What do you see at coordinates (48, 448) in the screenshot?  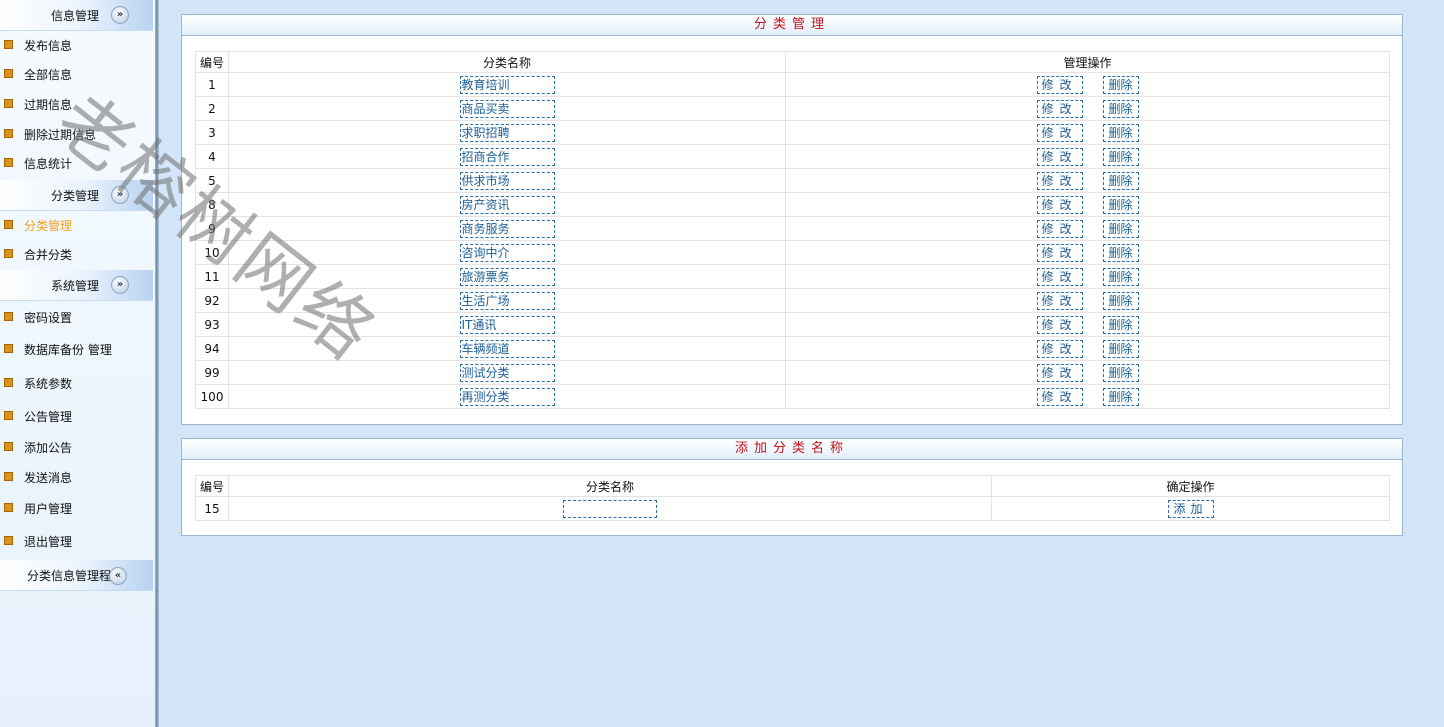 I see `sidebar-item-label: 添加公告` at bounding box center [48, 448].